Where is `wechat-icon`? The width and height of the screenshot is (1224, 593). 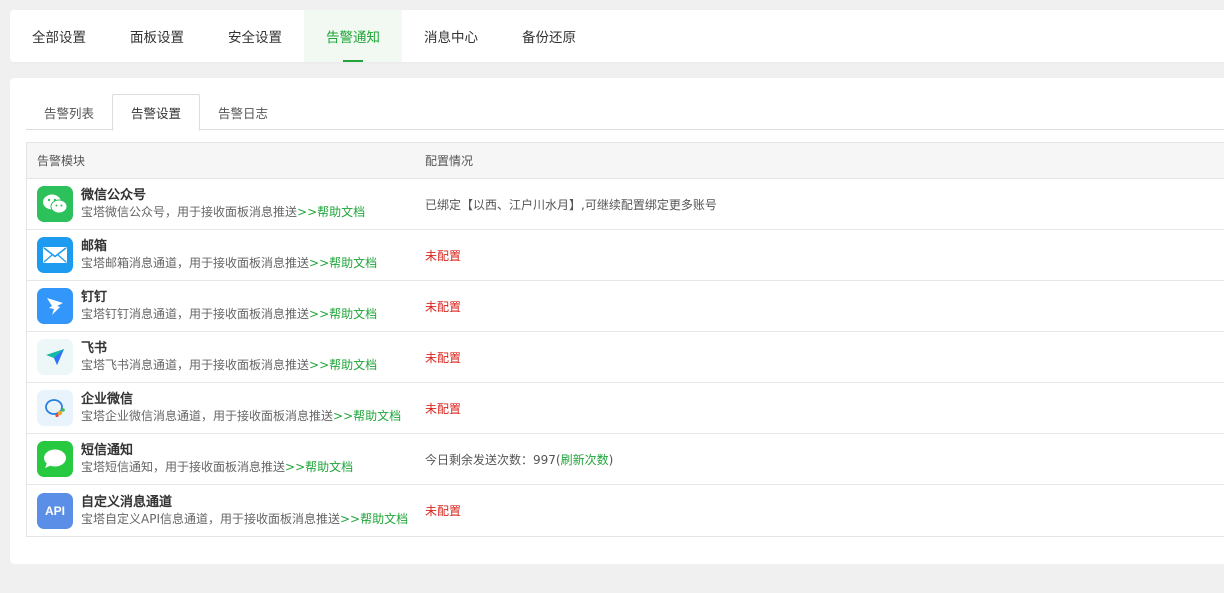
wechat-icon is located at coordinates (55, 204).